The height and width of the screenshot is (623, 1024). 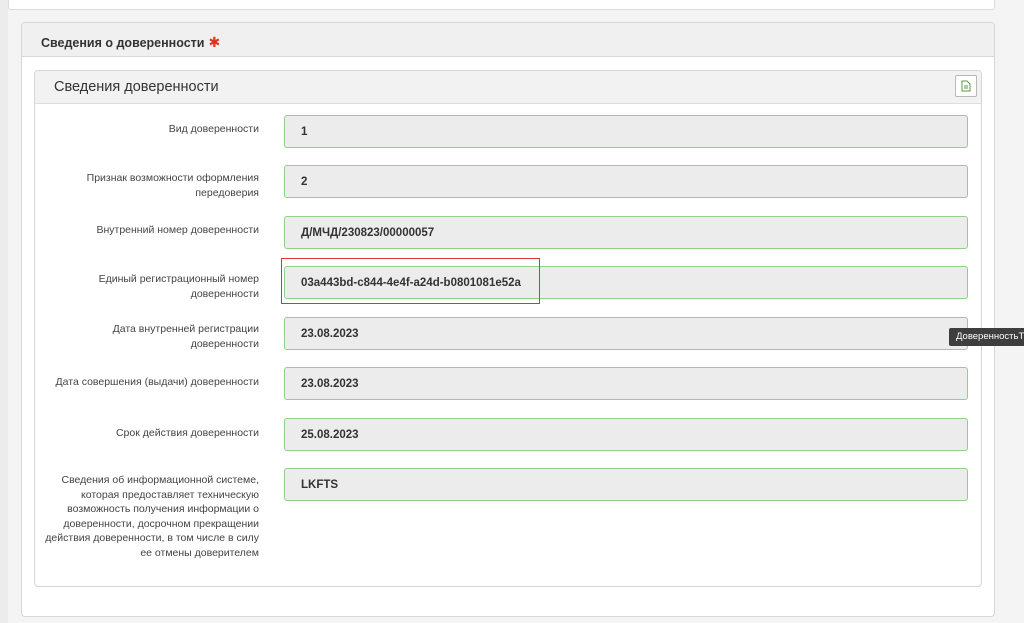 What do you see at coordinates (626, 484) in the screenshot?
I see `field-info-system: LKFTS` at bounding box center [626, 484].